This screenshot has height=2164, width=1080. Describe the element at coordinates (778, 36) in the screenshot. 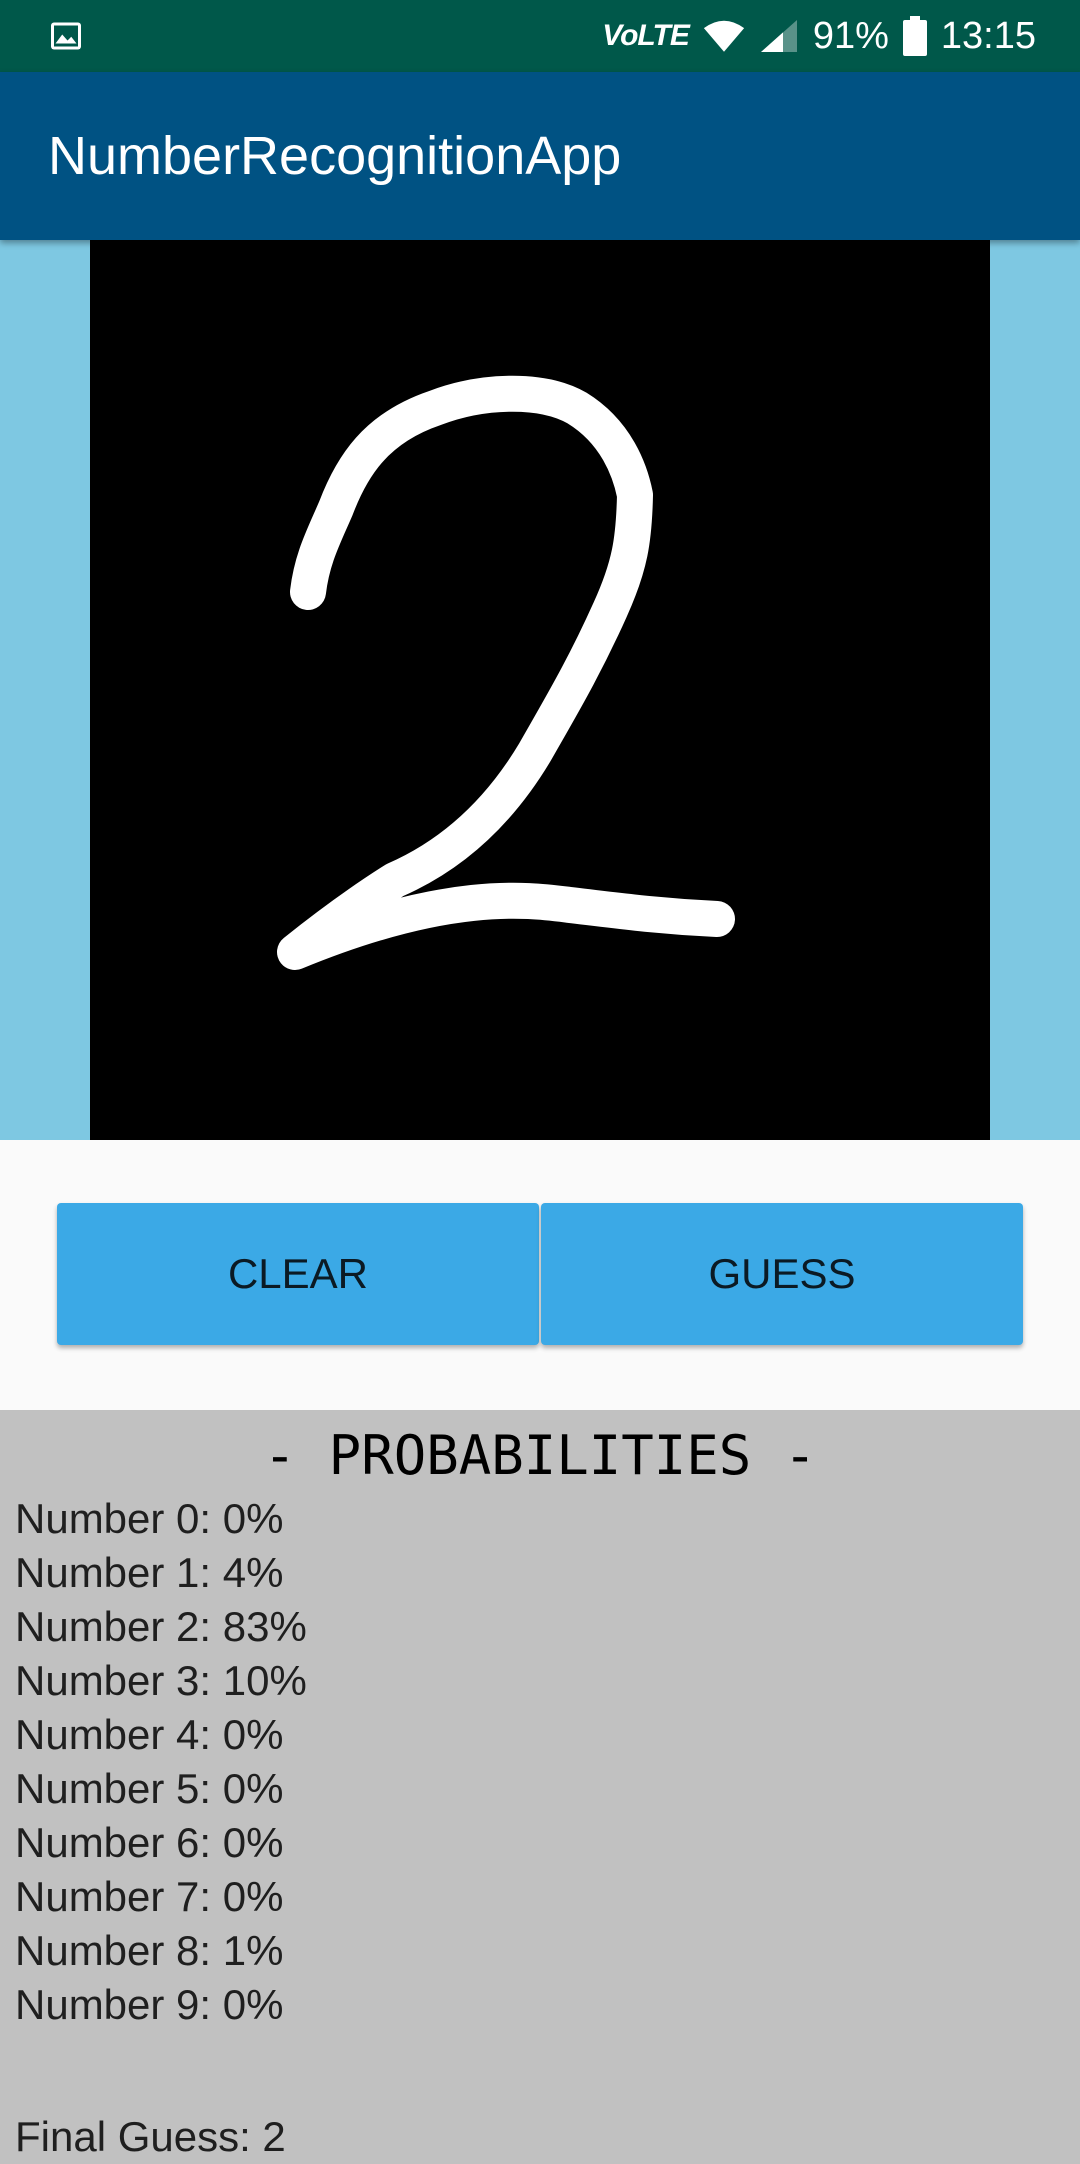

I see `signal-icon` at that location.